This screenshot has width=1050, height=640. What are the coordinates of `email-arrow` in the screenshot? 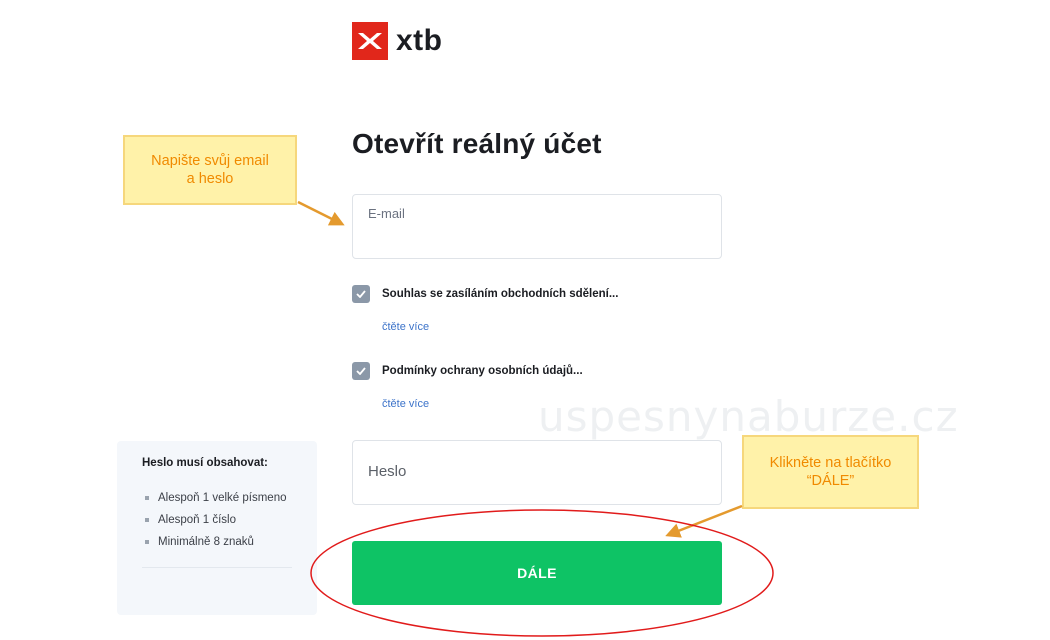 It's located at (321, 213).